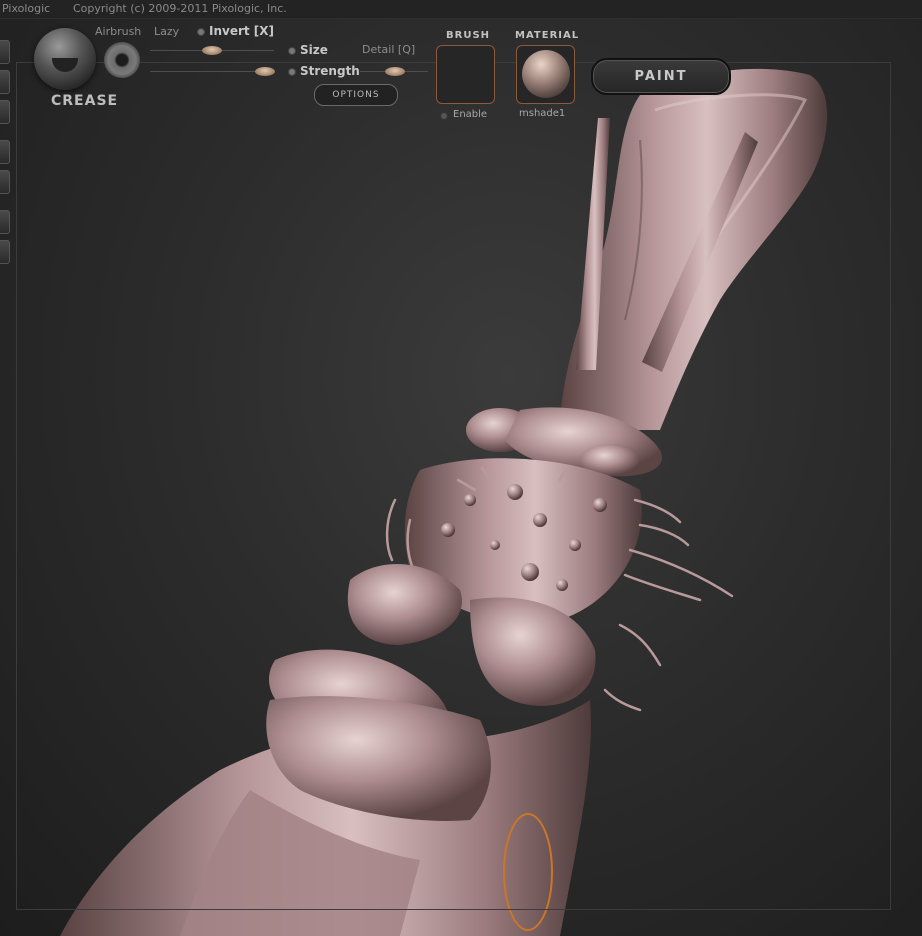 The height and width of the screenshot is (936, 922). I want to click on strength-slider-knob, so click(395, 71).